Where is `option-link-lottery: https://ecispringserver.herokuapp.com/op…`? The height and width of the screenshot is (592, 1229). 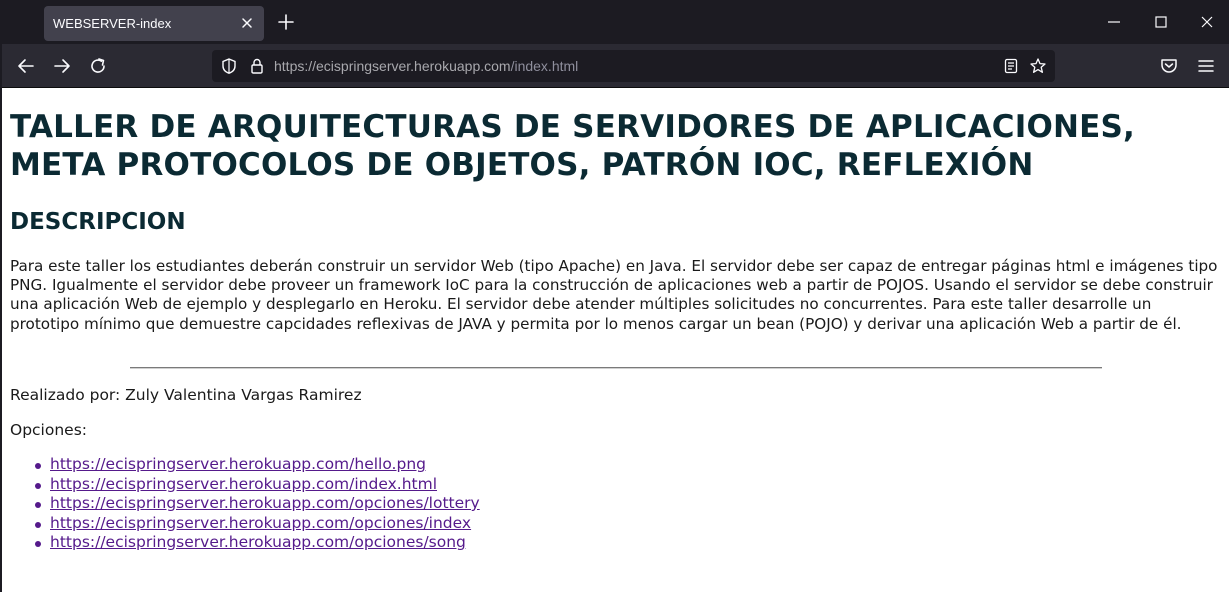 option-link-lottery: https://ecispringserver.herokuapp.com/op… is located at coordinates (265, 503).